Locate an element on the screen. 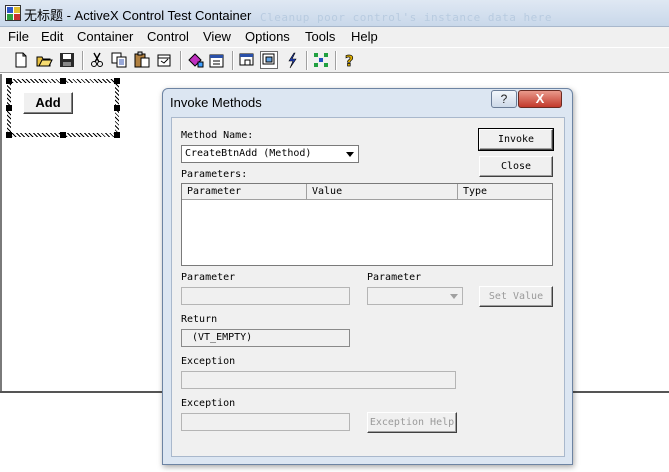 The image size is (669, 472). close-button: Close is located at coordinates (516, 166).